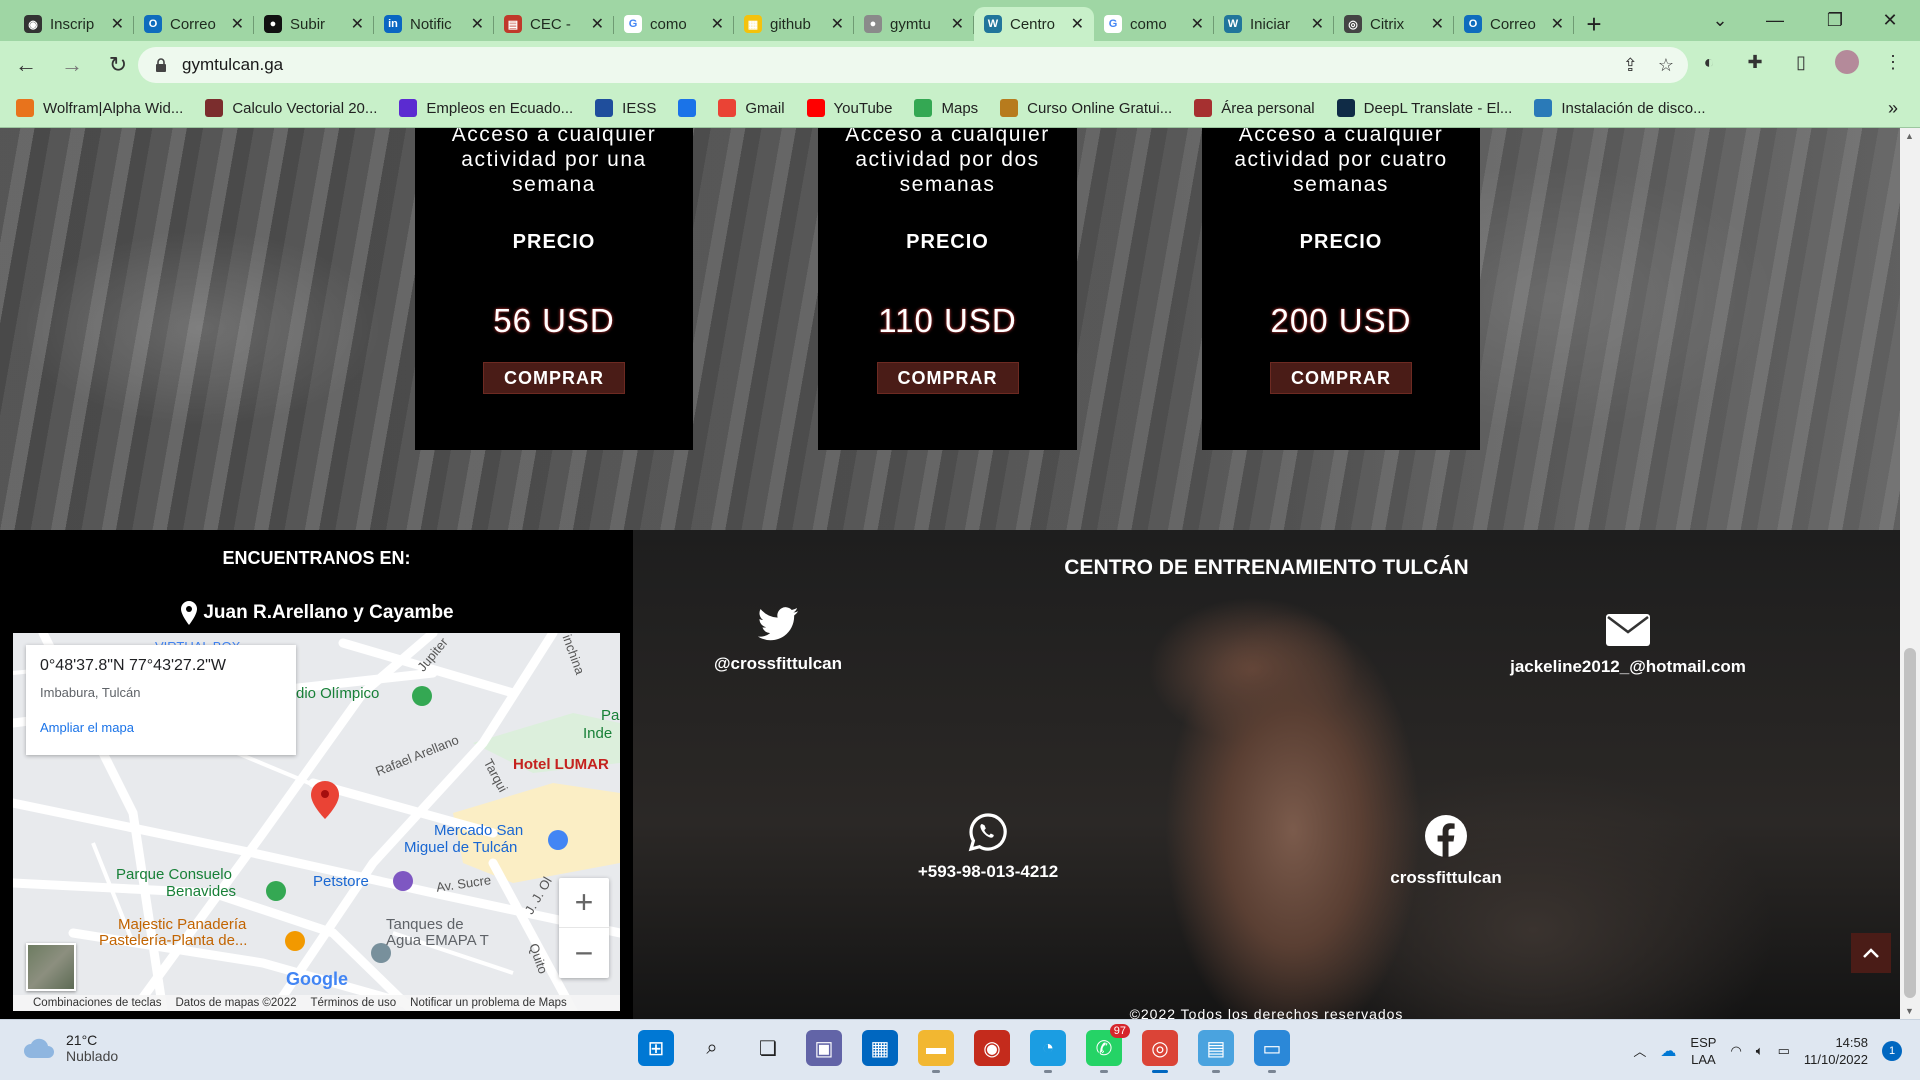 This screenshot has width=1920, height=1080. Describe the element at coordinates (794, 24) in the screenshot. I see `browser-tab: ▦ github ✕` at that location.